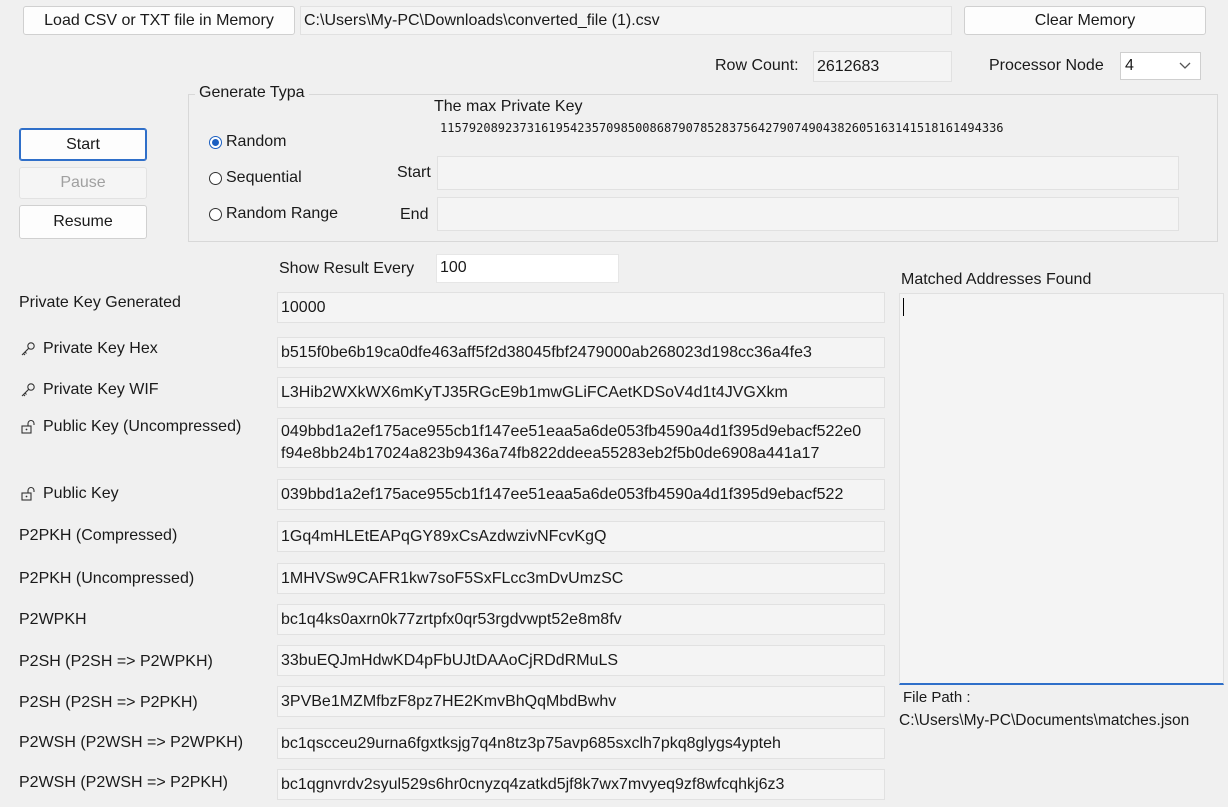 The height and width of the screenshot is (807, 1228). What do you see at coordinates (1046, 65) in the screenshot?
I see `processor-node-label: Processor Node` at bounding box center [1046, 65].